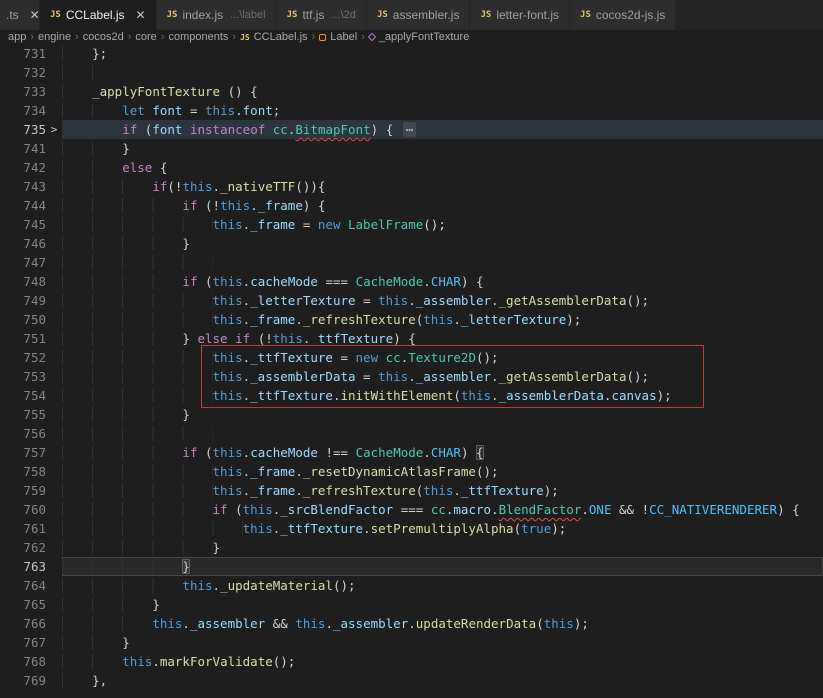  I want to click on line-number: 769, so click(23, 680).